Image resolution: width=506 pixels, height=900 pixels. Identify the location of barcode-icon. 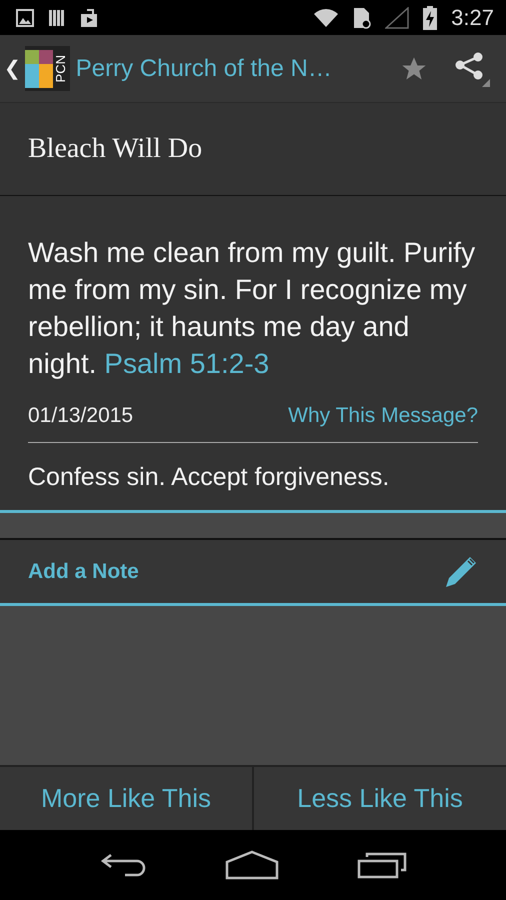
(57, 17).